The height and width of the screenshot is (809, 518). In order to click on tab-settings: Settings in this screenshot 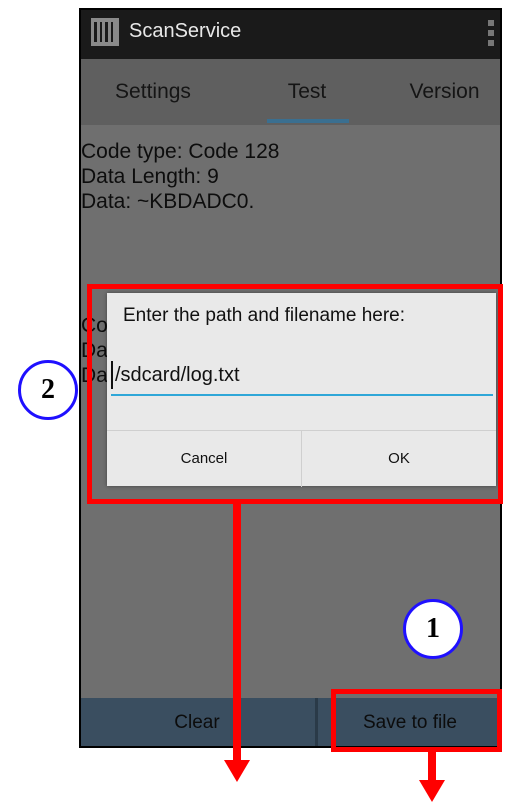, I will do `click(153, 92)`.